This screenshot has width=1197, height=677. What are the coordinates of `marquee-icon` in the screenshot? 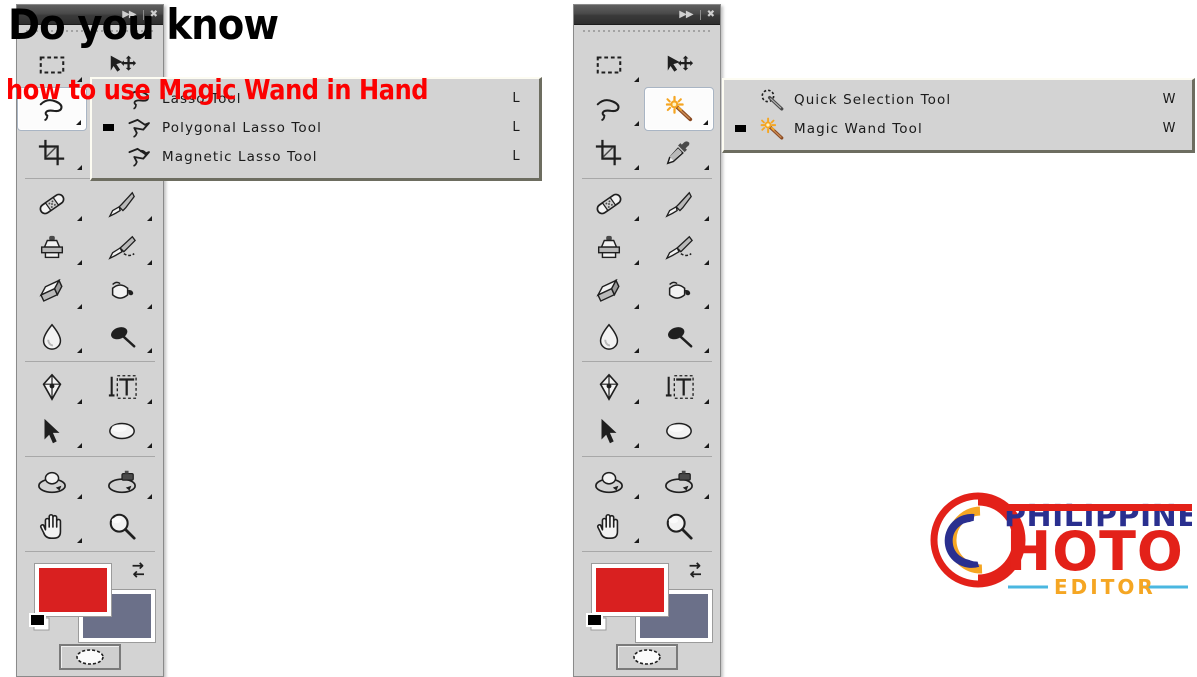 It's located at (609, 65).